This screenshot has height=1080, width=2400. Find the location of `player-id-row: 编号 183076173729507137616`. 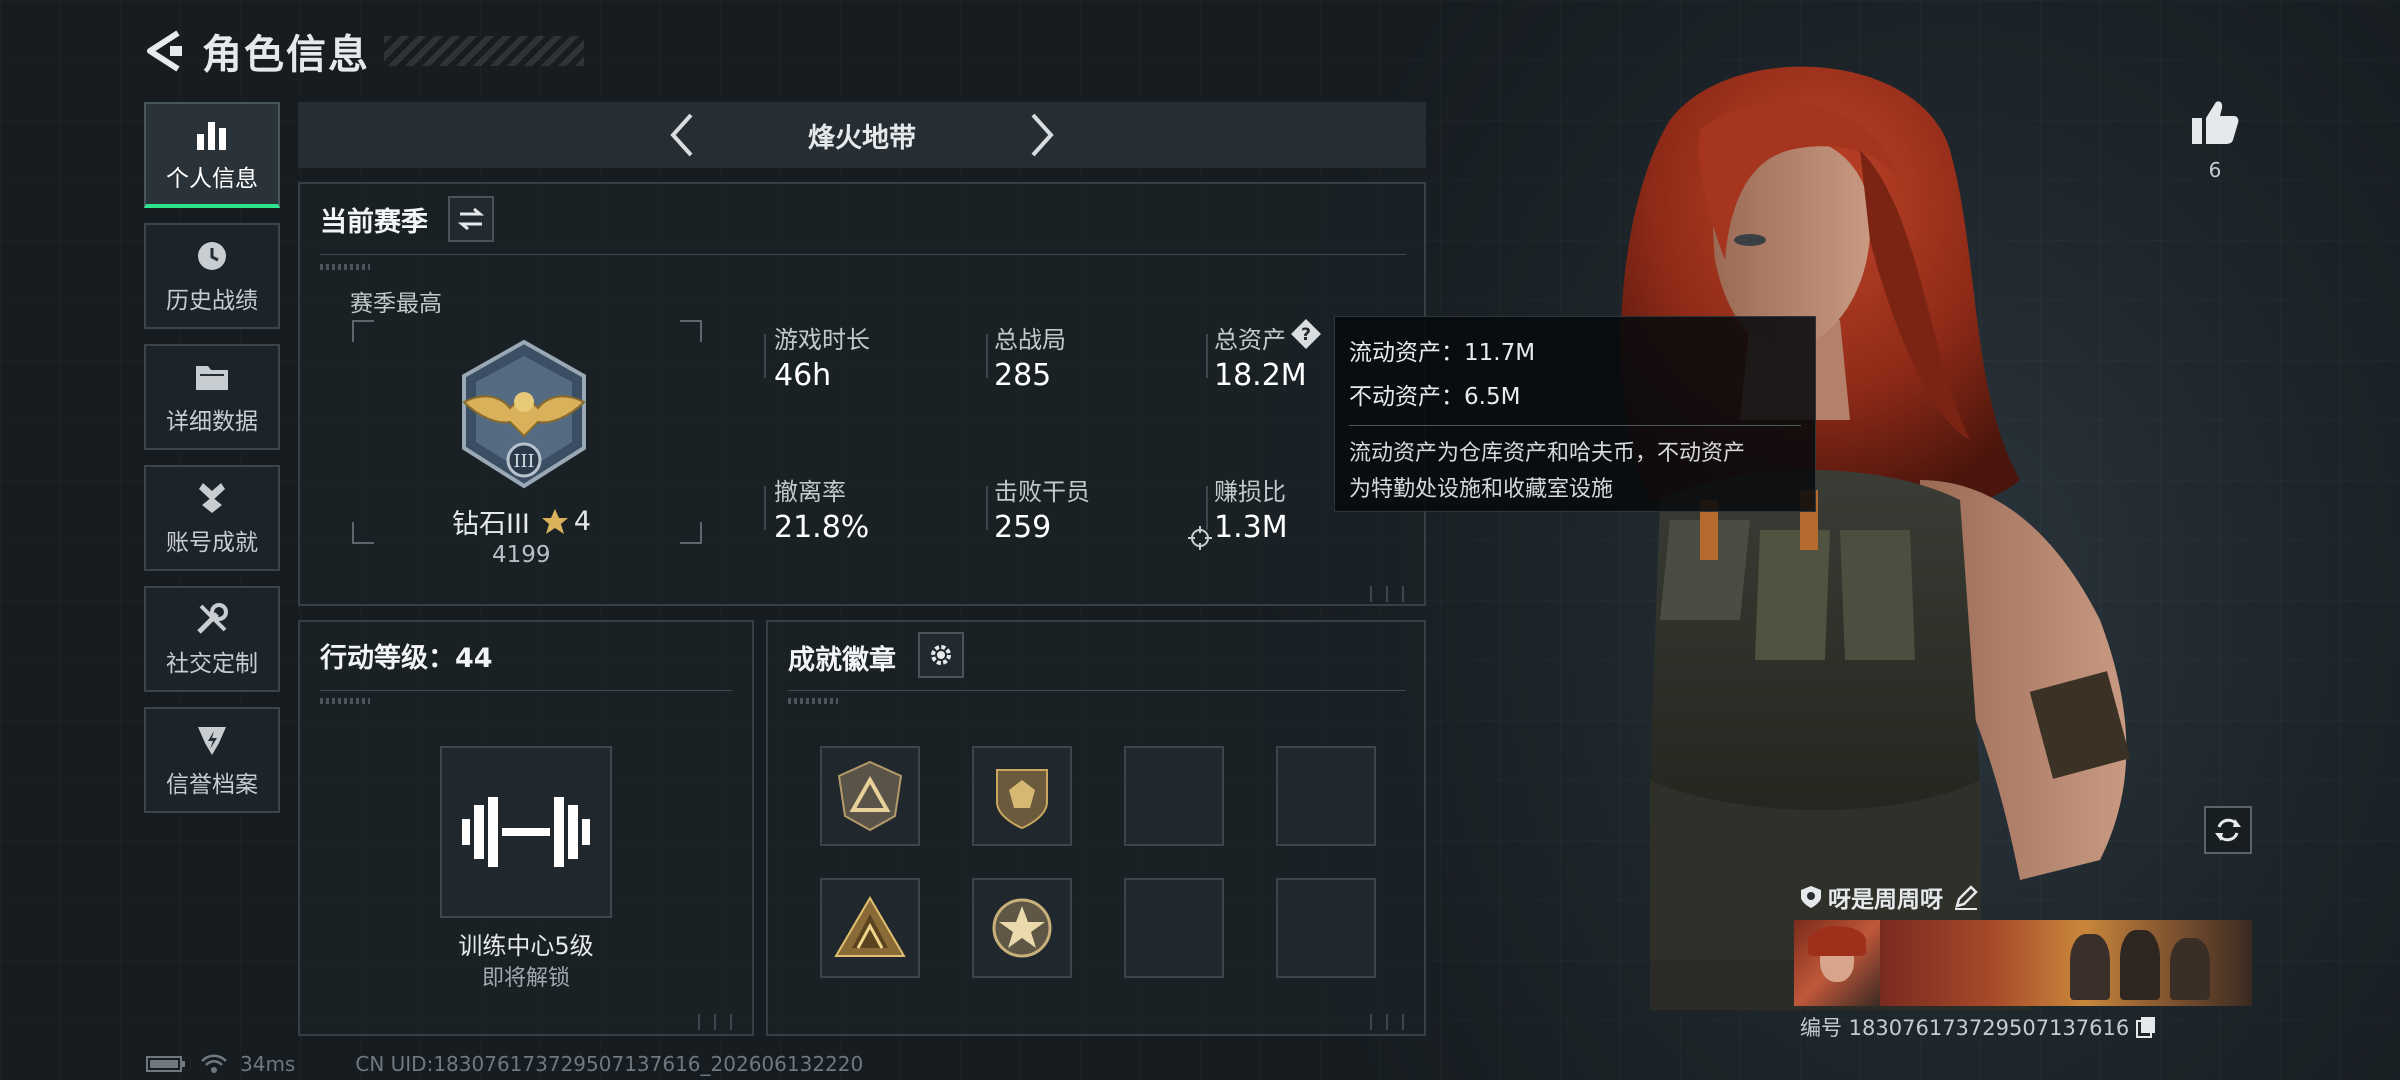

player-id-row: 编号 183076173729507137616 is located at coordinates (1978, 1027).